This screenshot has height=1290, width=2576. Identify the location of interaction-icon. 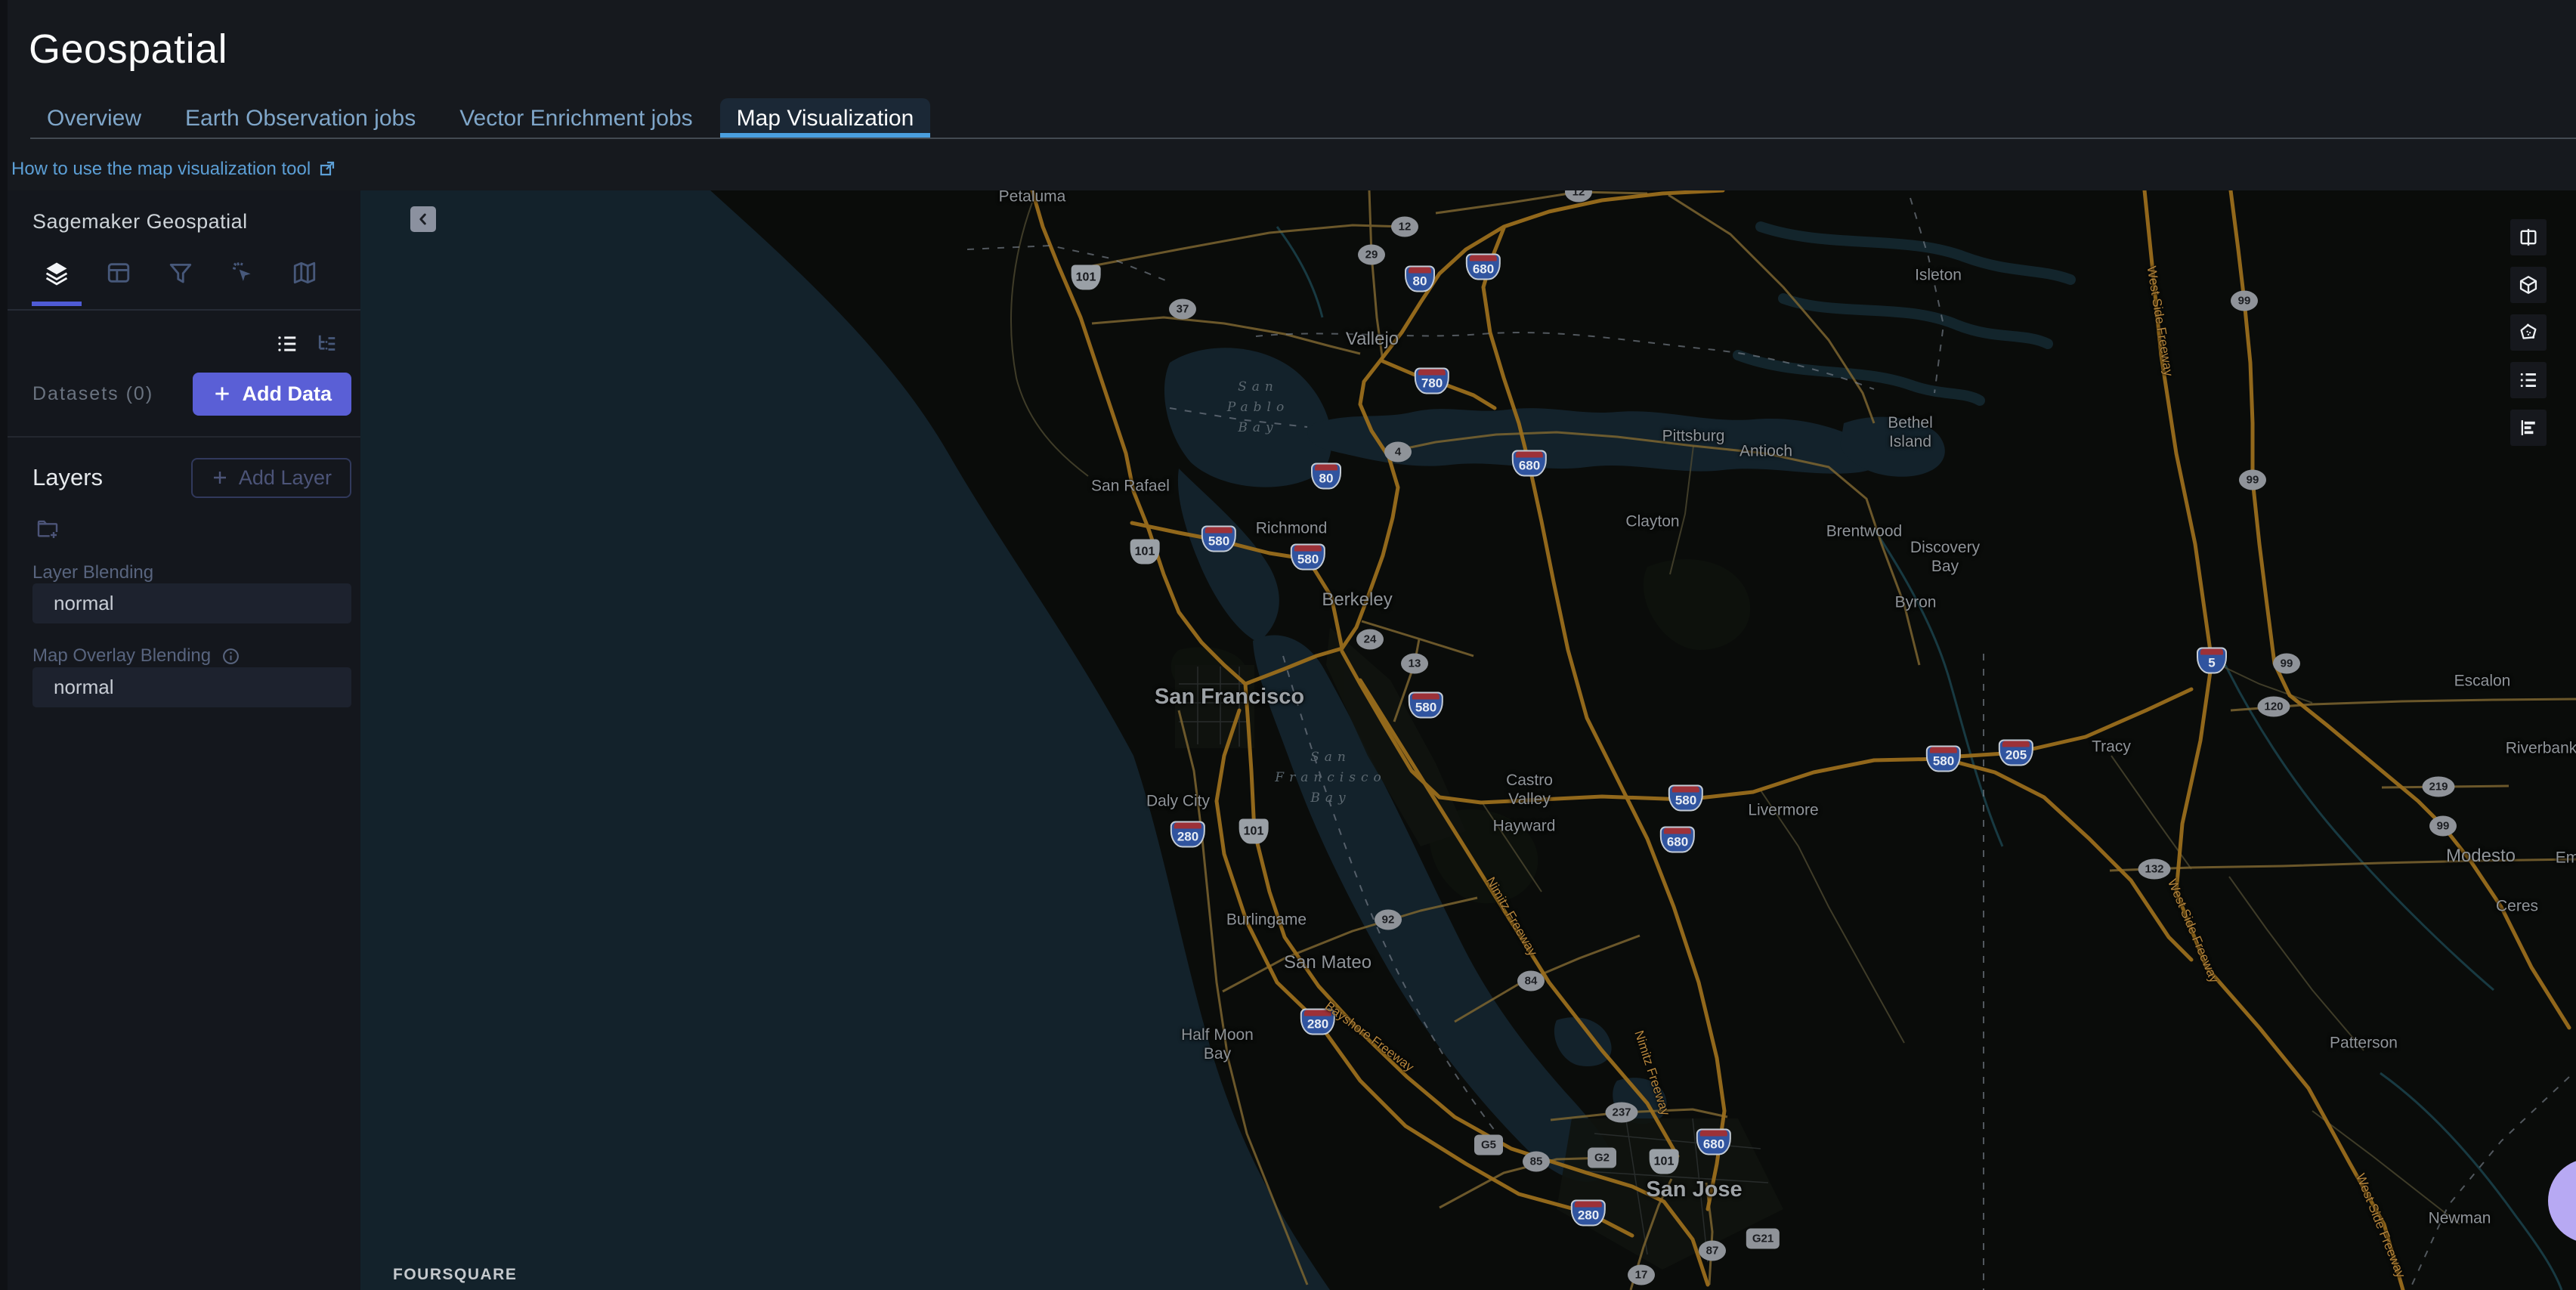
(242, 273).